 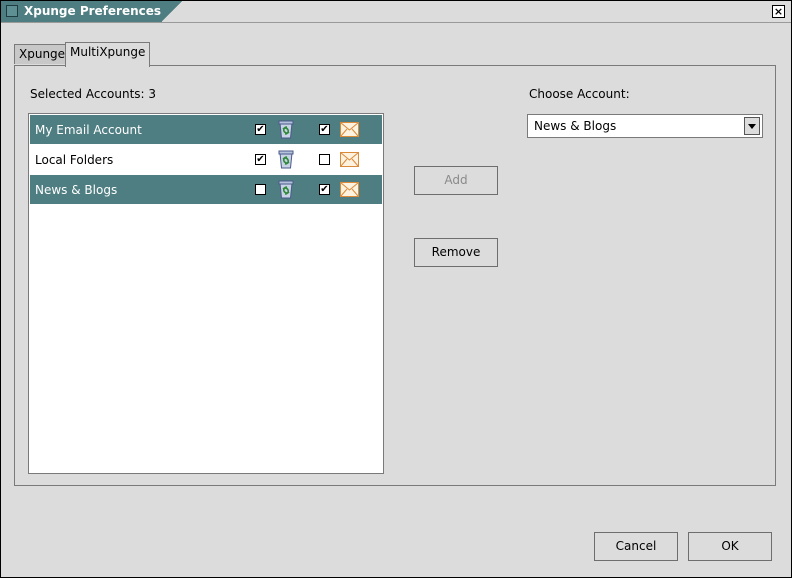 I want to click on ok-button: OK, so click(x=730, y=546).